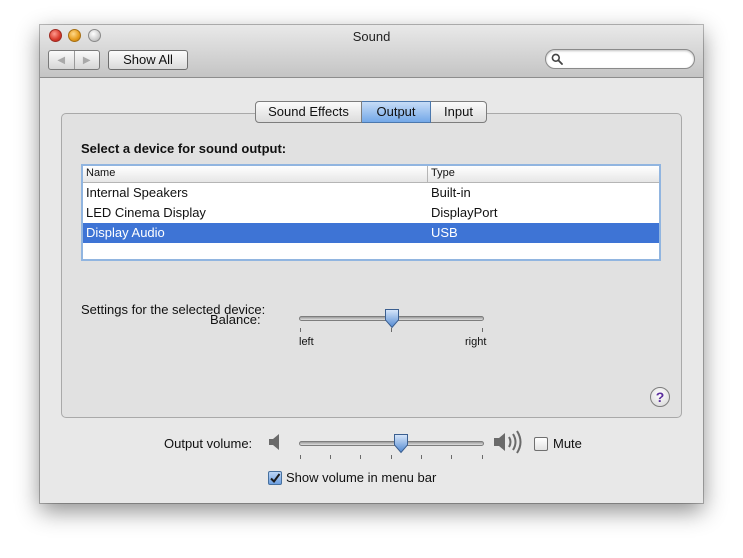  Describe the element at coordinates (476, 342) in the screenshot. I see `balance-right-label: right` at that location.